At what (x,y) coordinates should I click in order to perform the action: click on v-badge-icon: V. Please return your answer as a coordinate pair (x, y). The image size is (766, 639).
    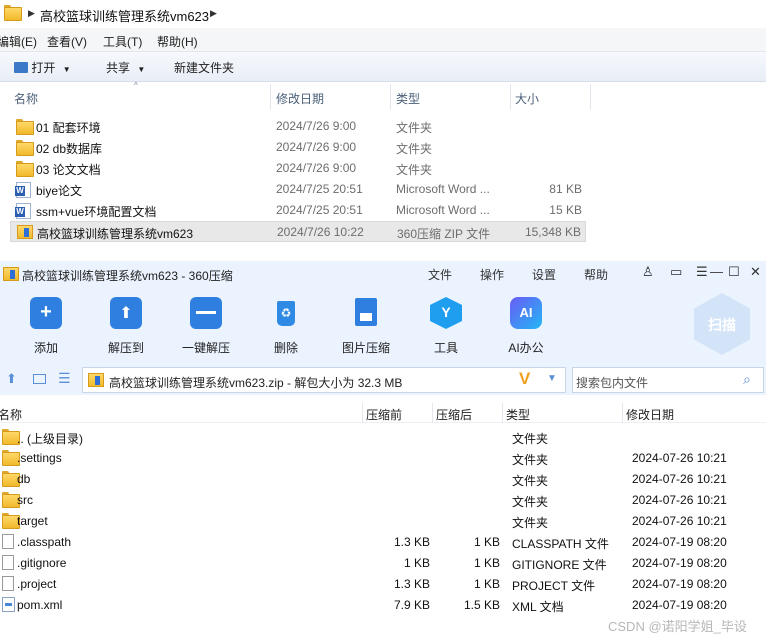
    Looking at the image, I should click on (524, 379).